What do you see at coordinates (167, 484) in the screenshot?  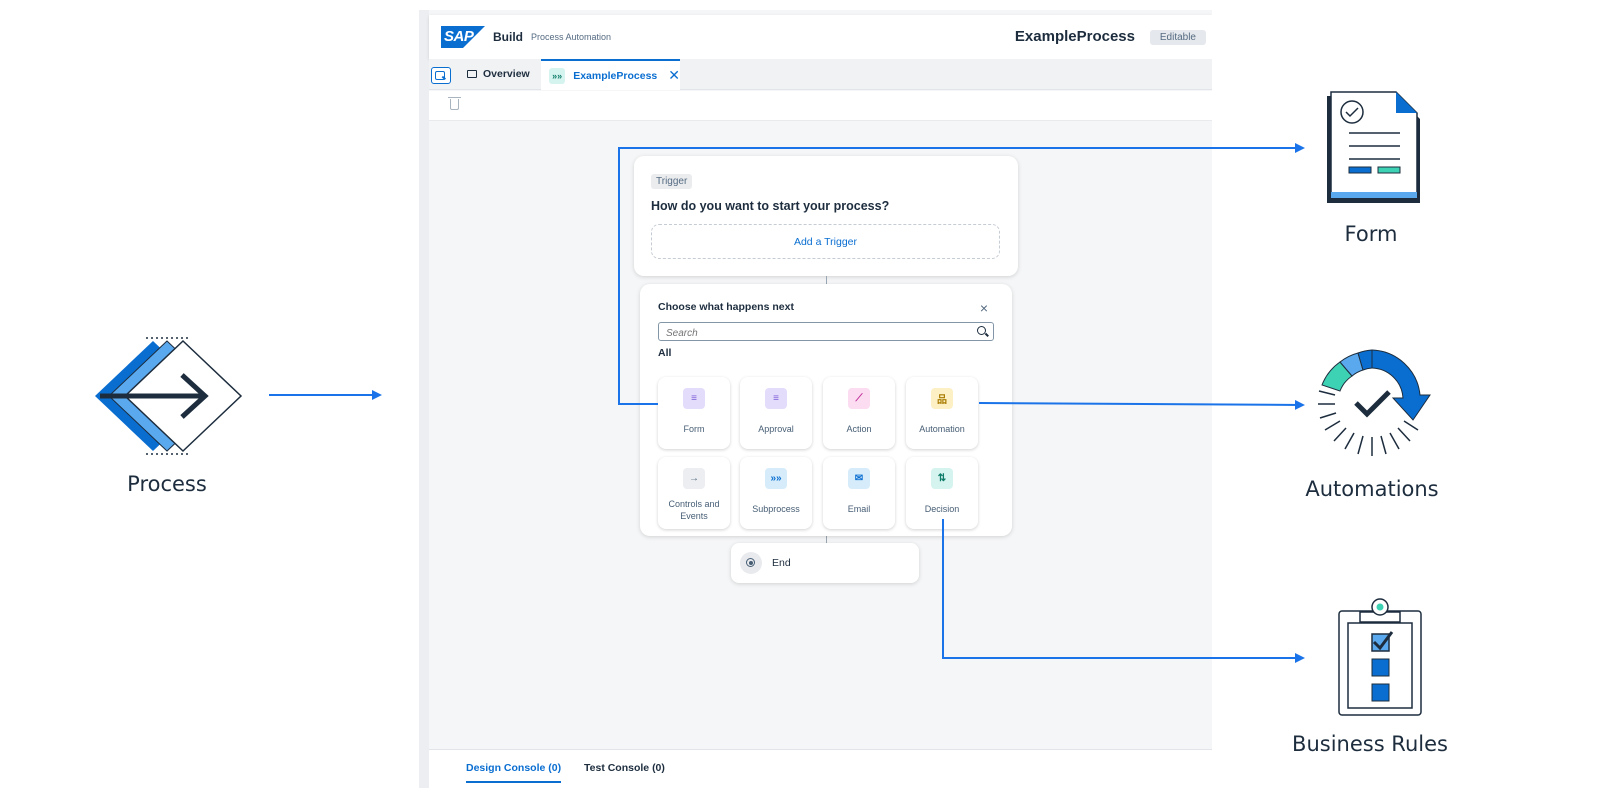 I see `process-label: Process` at bounding box center [167, 484].